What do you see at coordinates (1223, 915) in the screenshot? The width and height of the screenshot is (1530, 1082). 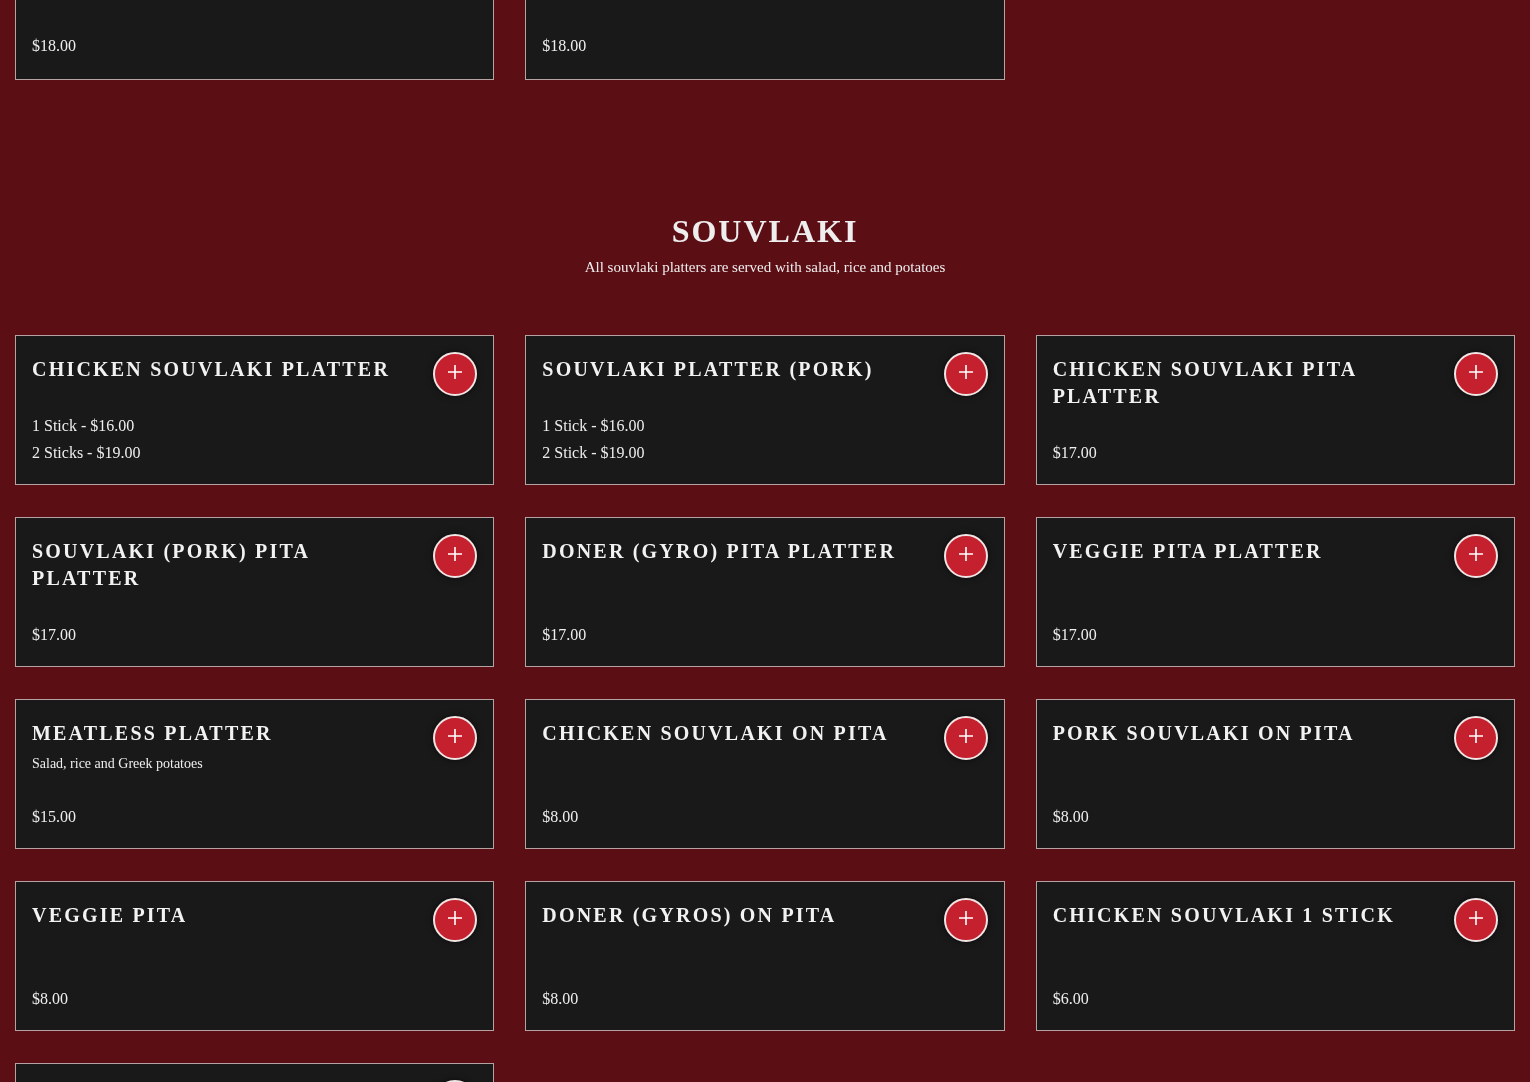 I see `item-name: CHICKEN SOUVLAKI 1 STICK` at bounding box center [1223, 915].